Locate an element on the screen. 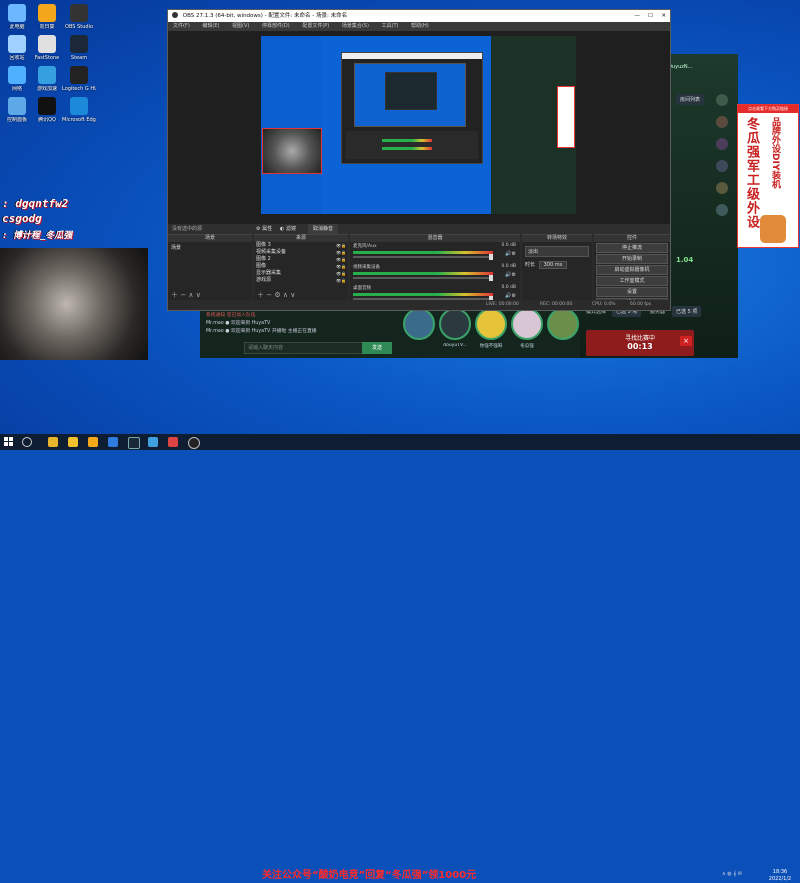 The width and height of the screenshot is (800, 883). maximize-button: ☐ is located at coordinates (650, 16).